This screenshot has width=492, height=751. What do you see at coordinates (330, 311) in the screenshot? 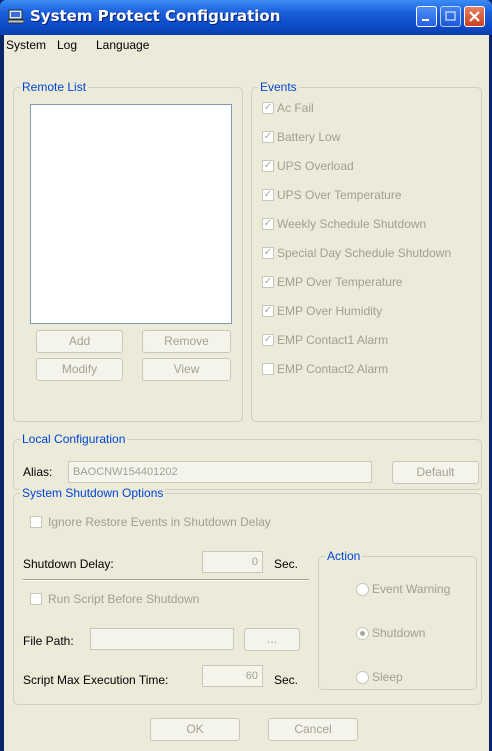
I see `event-label: EMP Over Humidity` at bounding box center [330, 311].